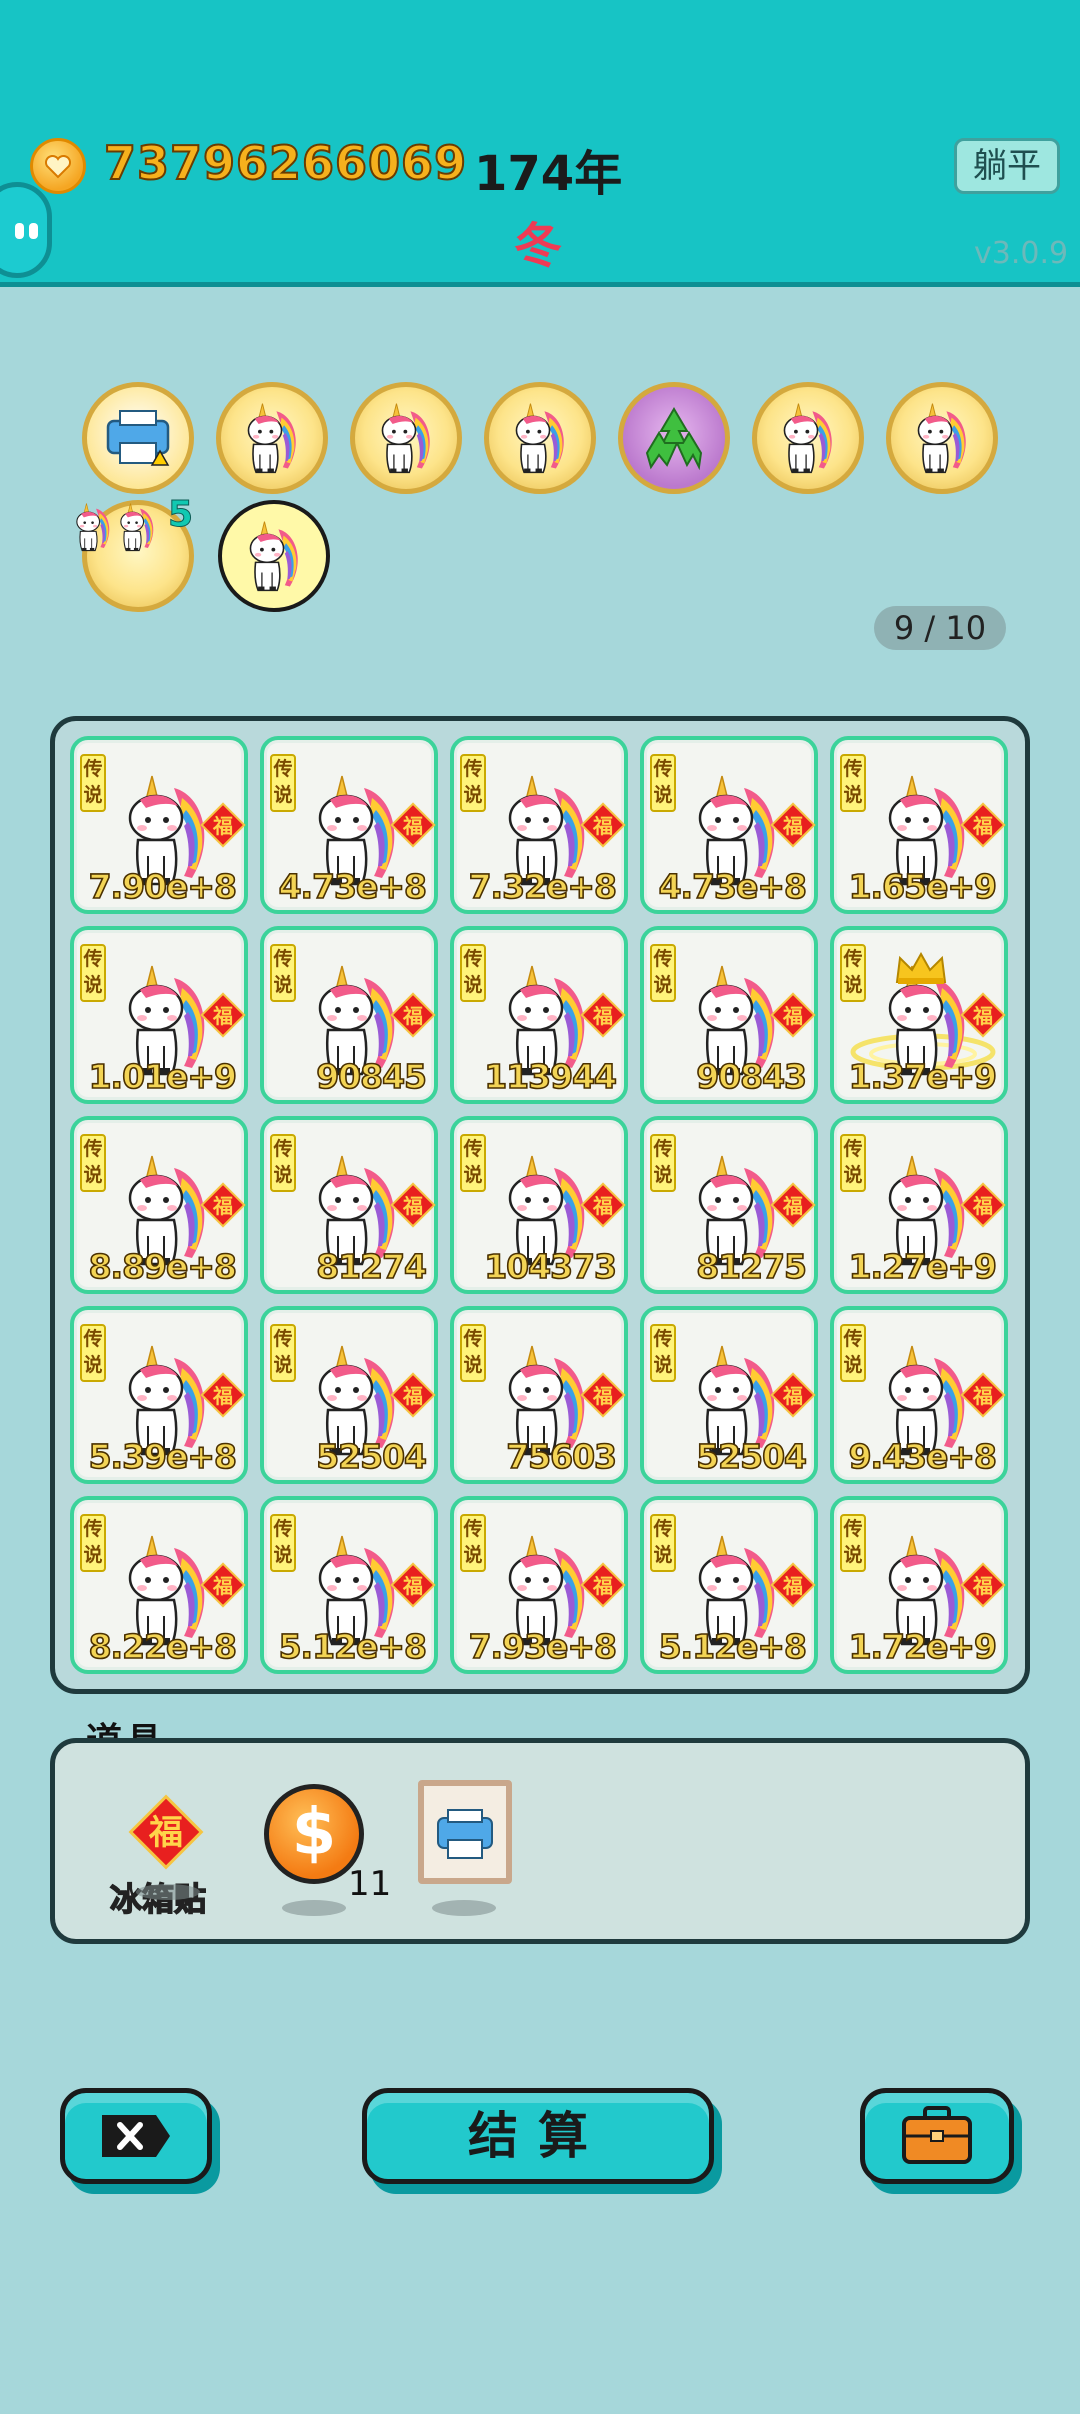 This screenshot has height=2414, width=1080. What do you see at coordinates (314, 1833) in the screenshot?
I see `dollar-icon: $` at bounding box center [314, 1833].